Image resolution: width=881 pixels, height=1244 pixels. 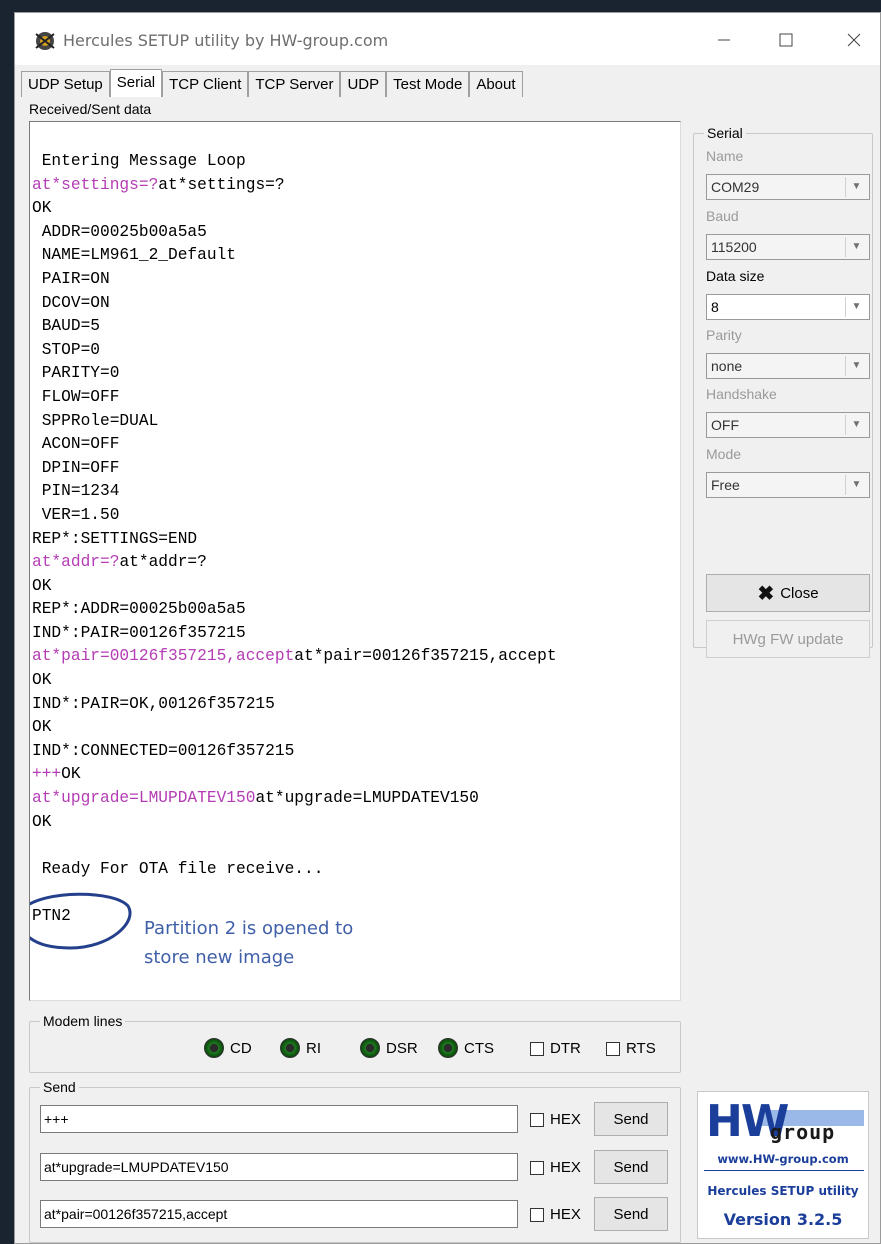 I want to click on tab-about: About, so click(x=496, y=84).